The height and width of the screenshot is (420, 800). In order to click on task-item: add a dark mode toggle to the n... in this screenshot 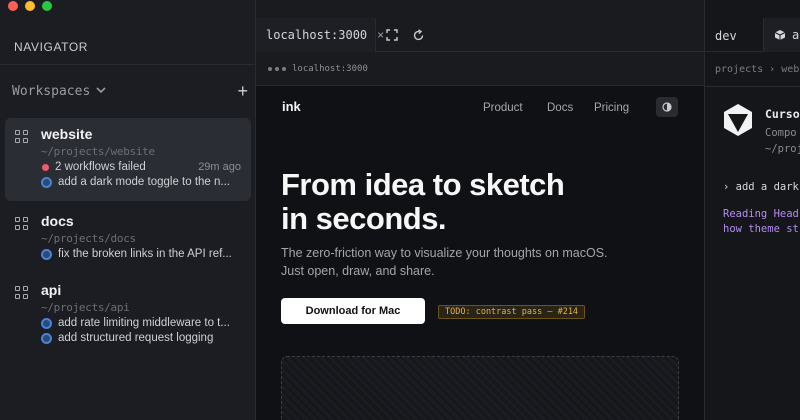, I will do `click(141, 182)`.